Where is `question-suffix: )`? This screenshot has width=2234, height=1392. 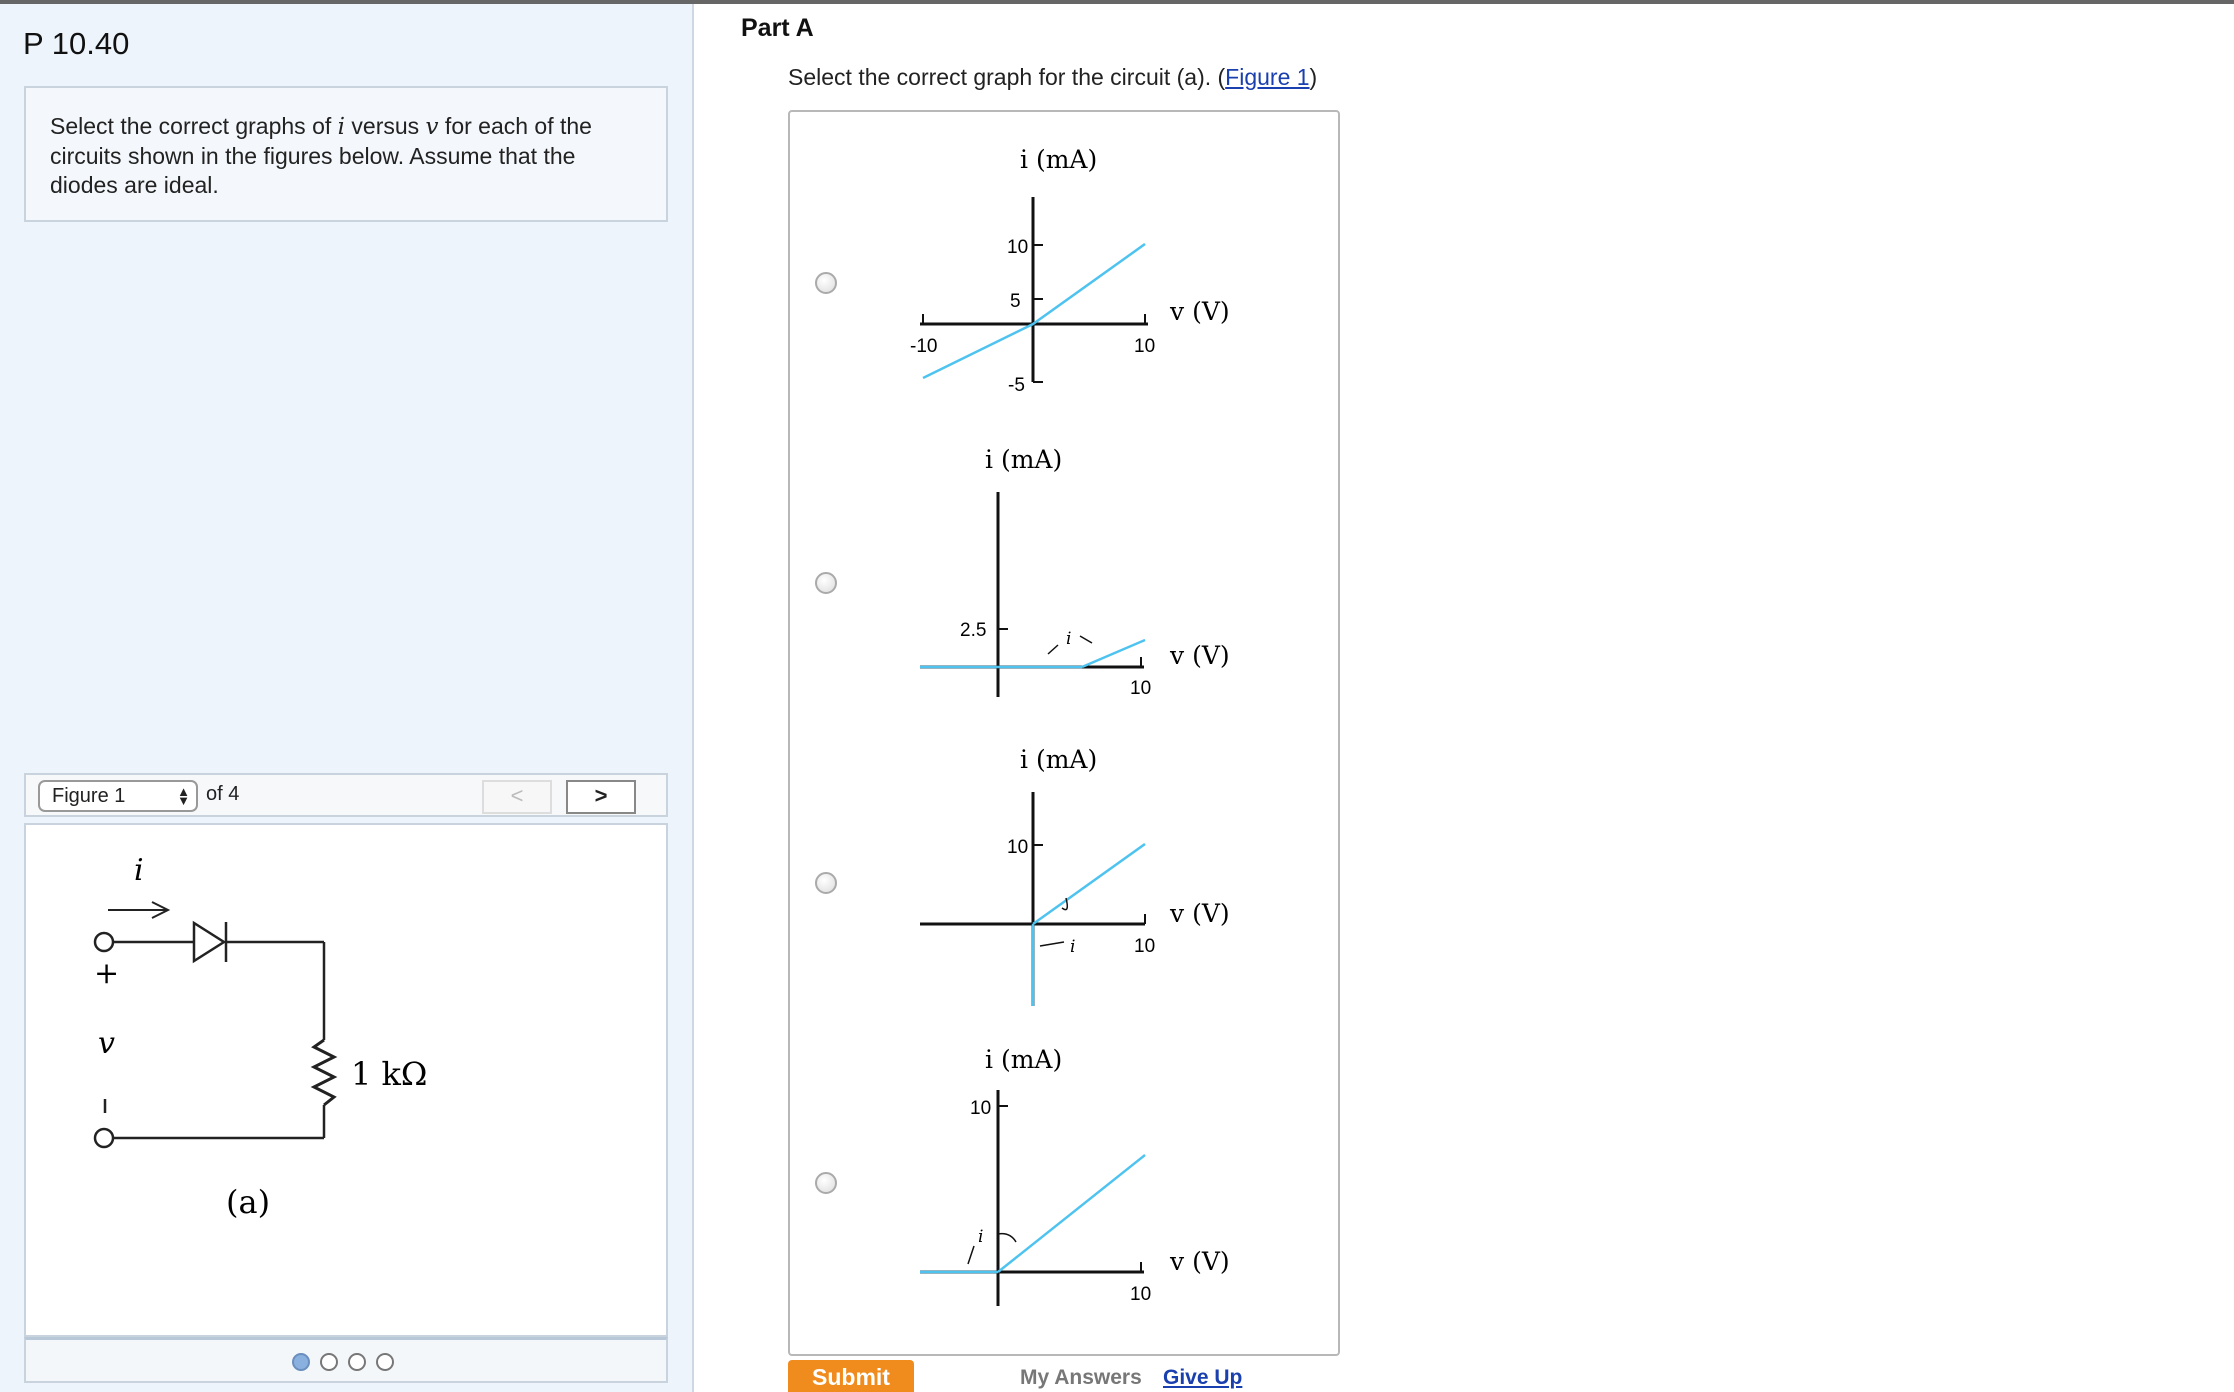 question-suffix: ) is located at coordinates (1313, 77).